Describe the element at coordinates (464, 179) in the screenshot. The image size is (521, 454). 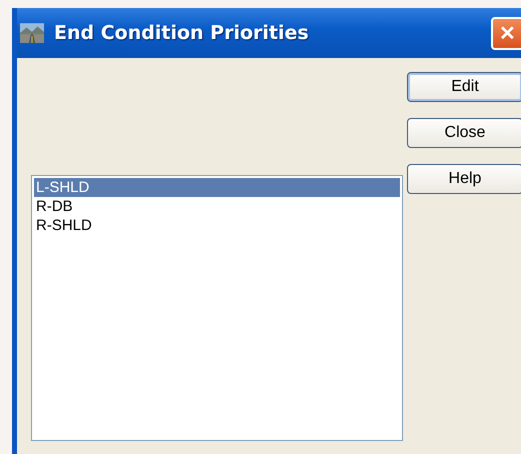
I see `dialog-button: Help` at that location.